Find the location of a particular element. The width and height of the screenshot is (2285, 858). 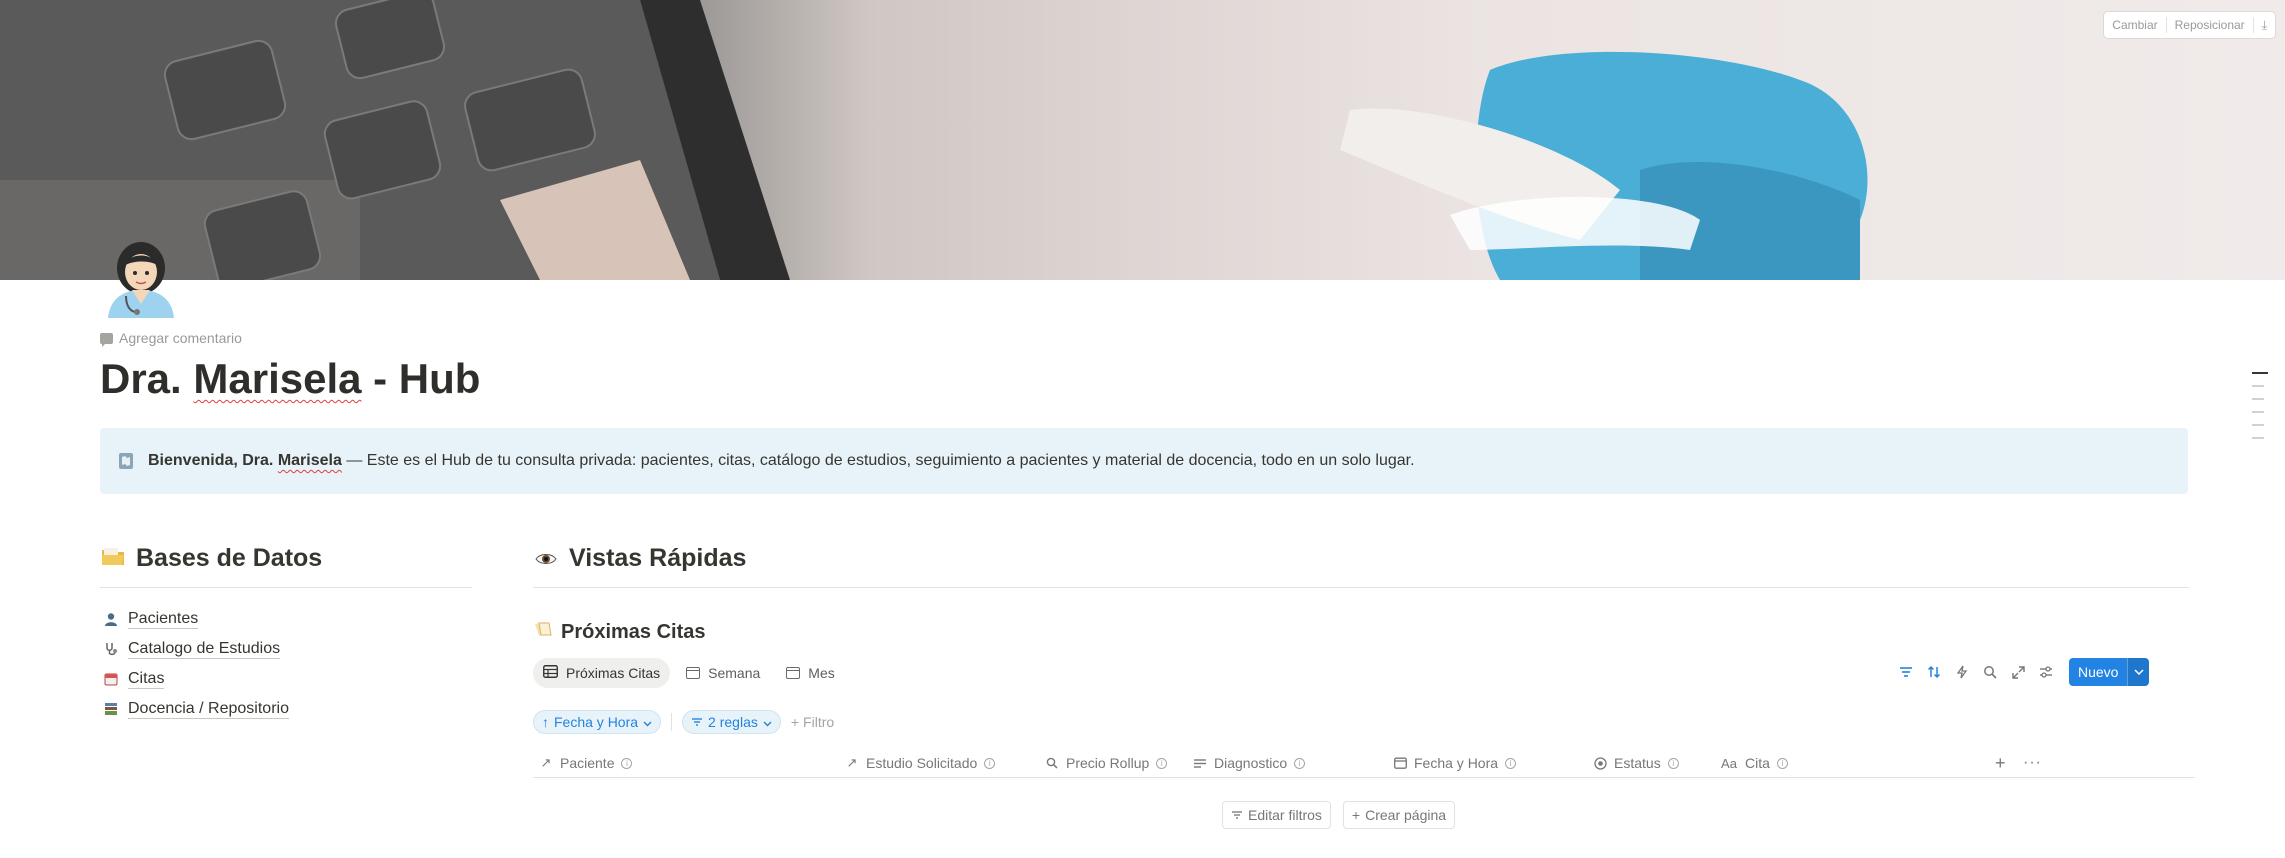

column-header-diagnostico: Diagnostico i is located at coordinates (1249, 763).